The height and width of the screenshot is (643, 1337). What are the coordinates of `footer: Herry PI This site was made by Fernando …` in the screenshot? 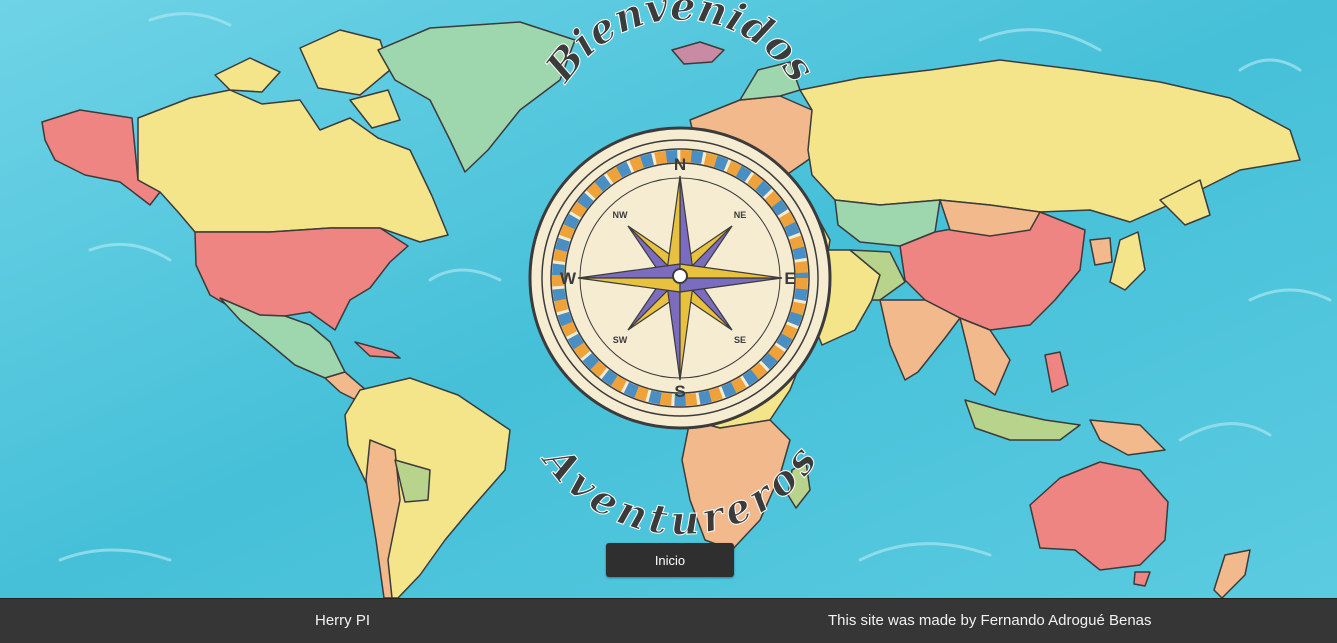 It's located at (668, 620).